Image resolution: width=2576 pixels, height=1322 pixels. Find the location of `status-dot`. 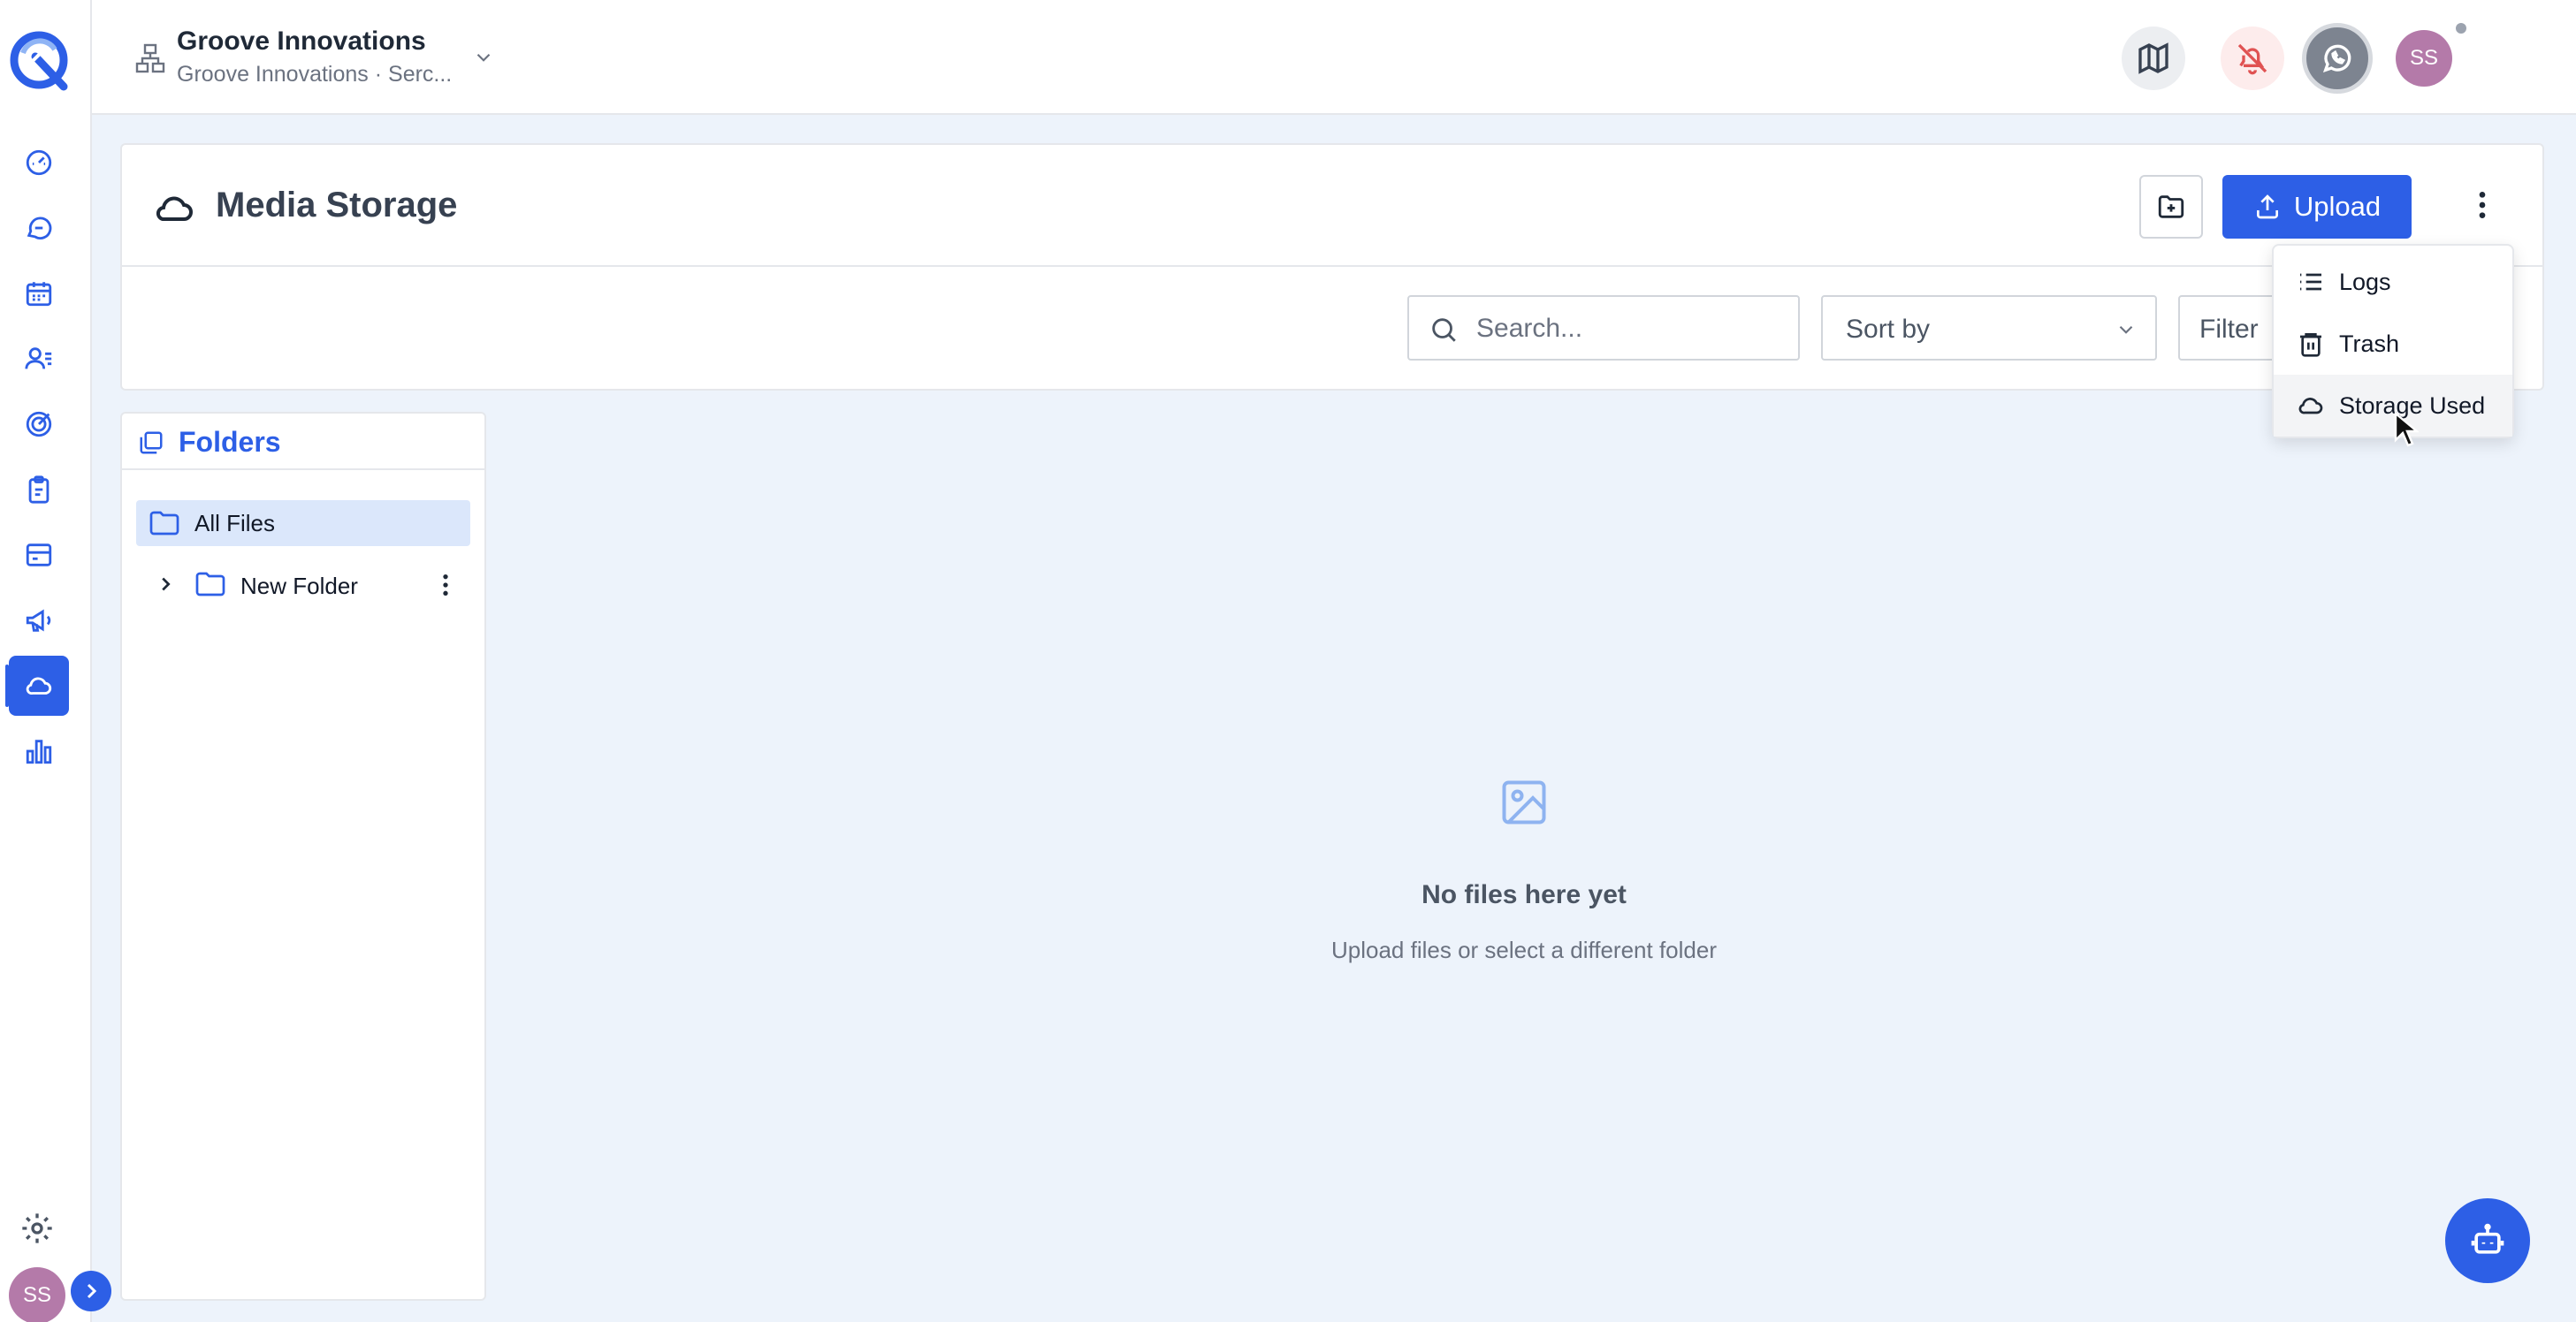

status-dot is located at coordinates (2461, 28).